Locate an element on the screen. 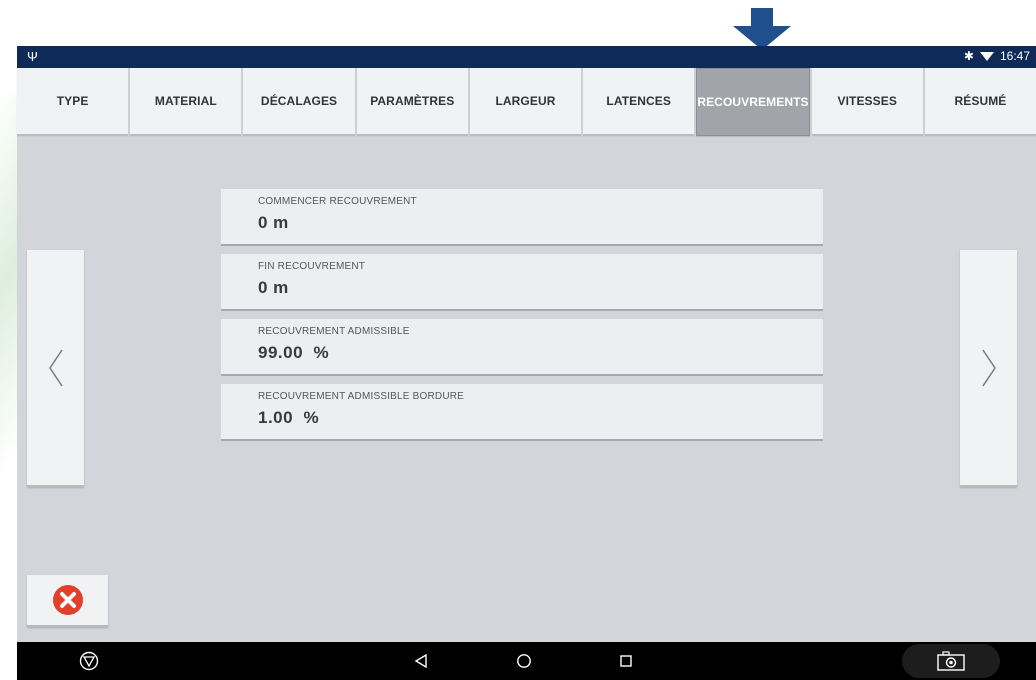  tab-decalages: DÉCALAGES is located at coordinates (299, 101).